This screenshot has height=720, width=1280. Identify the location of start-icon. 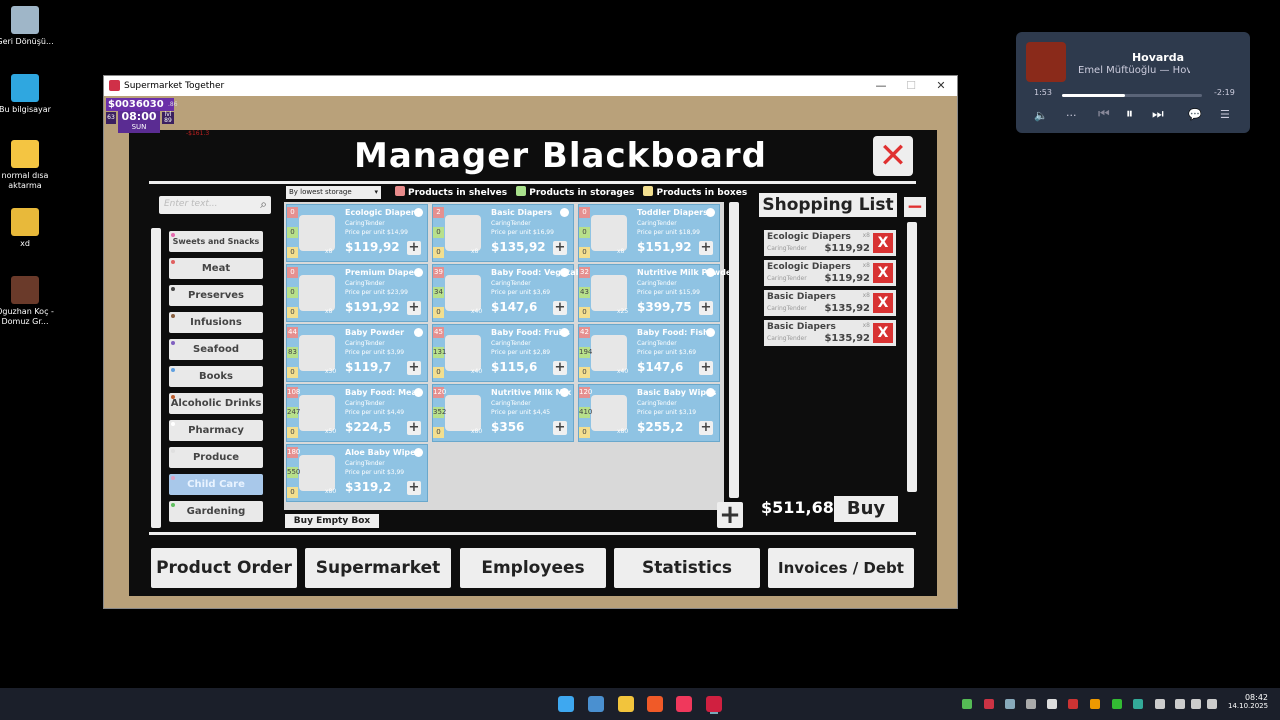
(566, 704).